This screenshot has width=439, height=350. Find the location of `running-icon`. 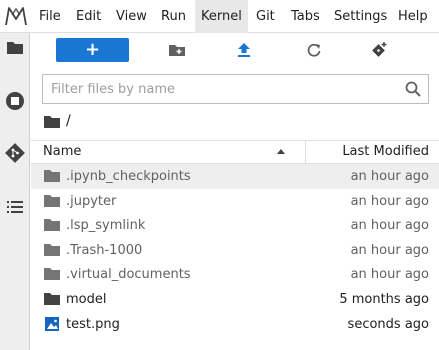

running-icon is located at coordinates (15, 101).